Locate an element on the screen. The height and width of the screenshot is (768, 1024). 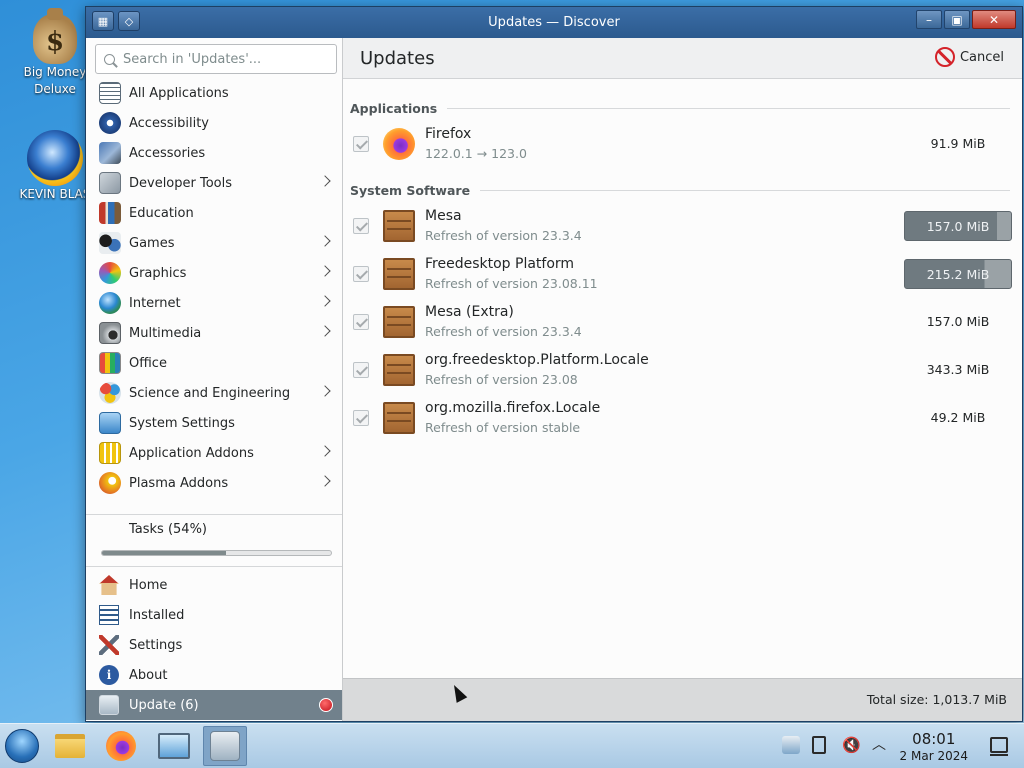
volume-muted-icon: 🔇 is located at coordinates (851, 745).